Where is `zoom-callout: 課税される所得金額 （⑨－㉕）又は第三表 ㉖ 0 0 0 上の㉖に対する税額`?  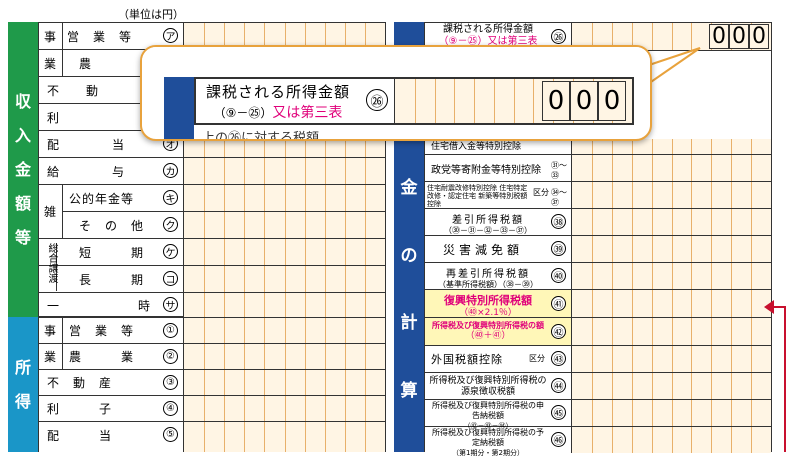 zoom-callout: 課税される所得金額 （⑨－㉕）又は第三表 ㉖ 0 0 0 上の㉖に対する税額 is located at coordinates (396, 93).